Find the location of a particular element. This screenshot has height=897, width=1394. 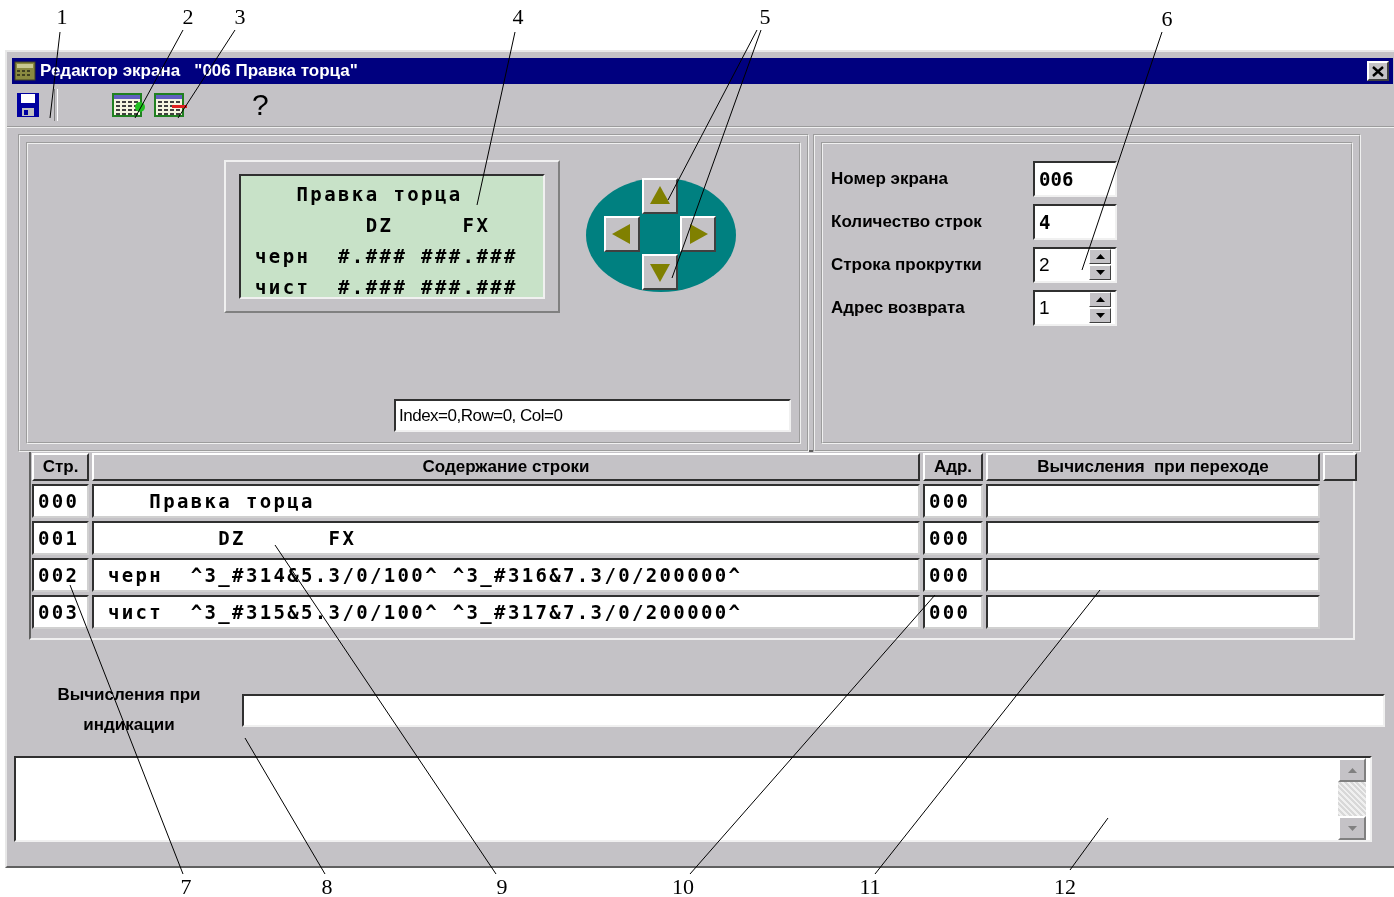

scroll-down-button is located at coordinates (1352, 828).